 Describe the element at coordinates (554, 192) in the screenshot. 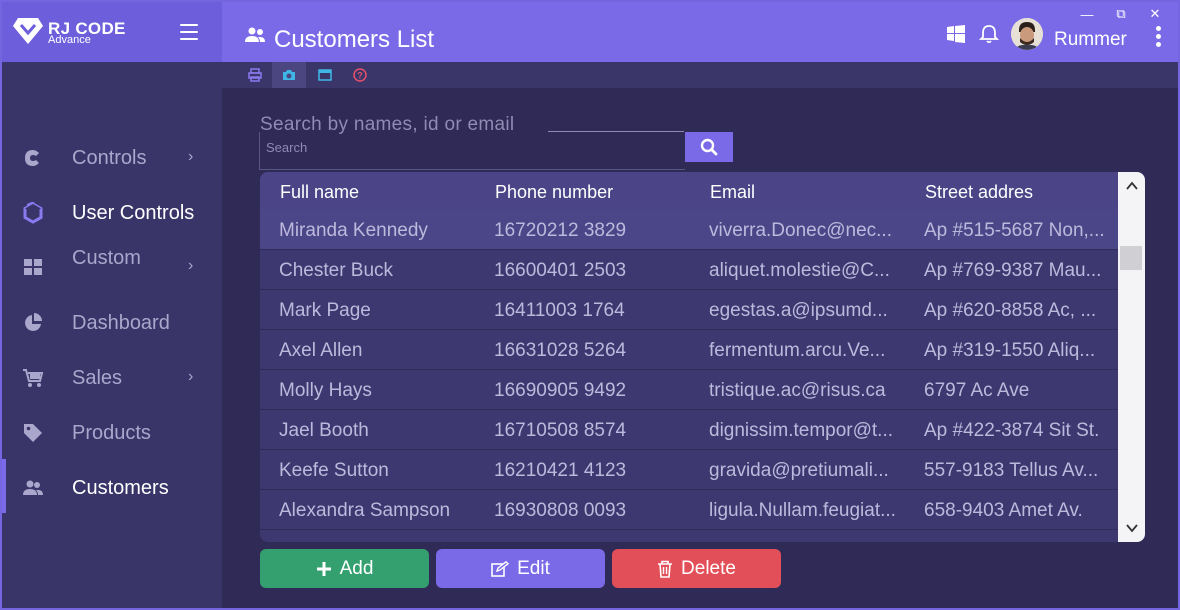

I see `column-header-phone: Phone number` at that location.